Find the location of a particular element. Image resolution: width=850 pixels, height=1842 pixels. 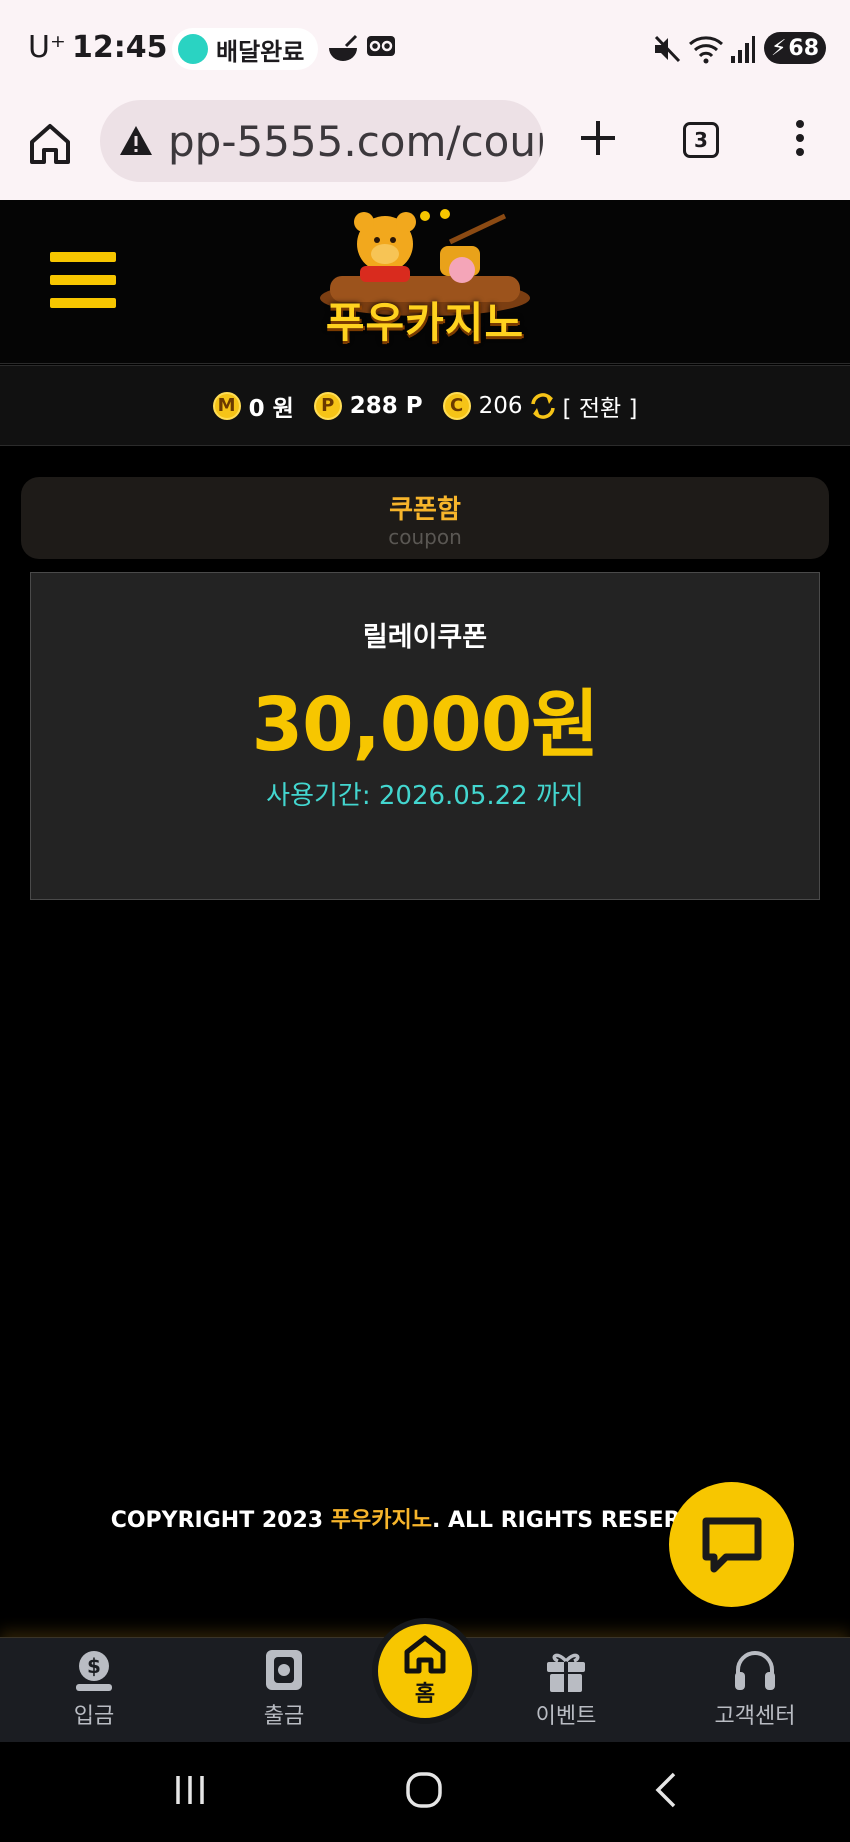

copyright-brand: 푸우카지노 is located at coordinates (381, 1520).